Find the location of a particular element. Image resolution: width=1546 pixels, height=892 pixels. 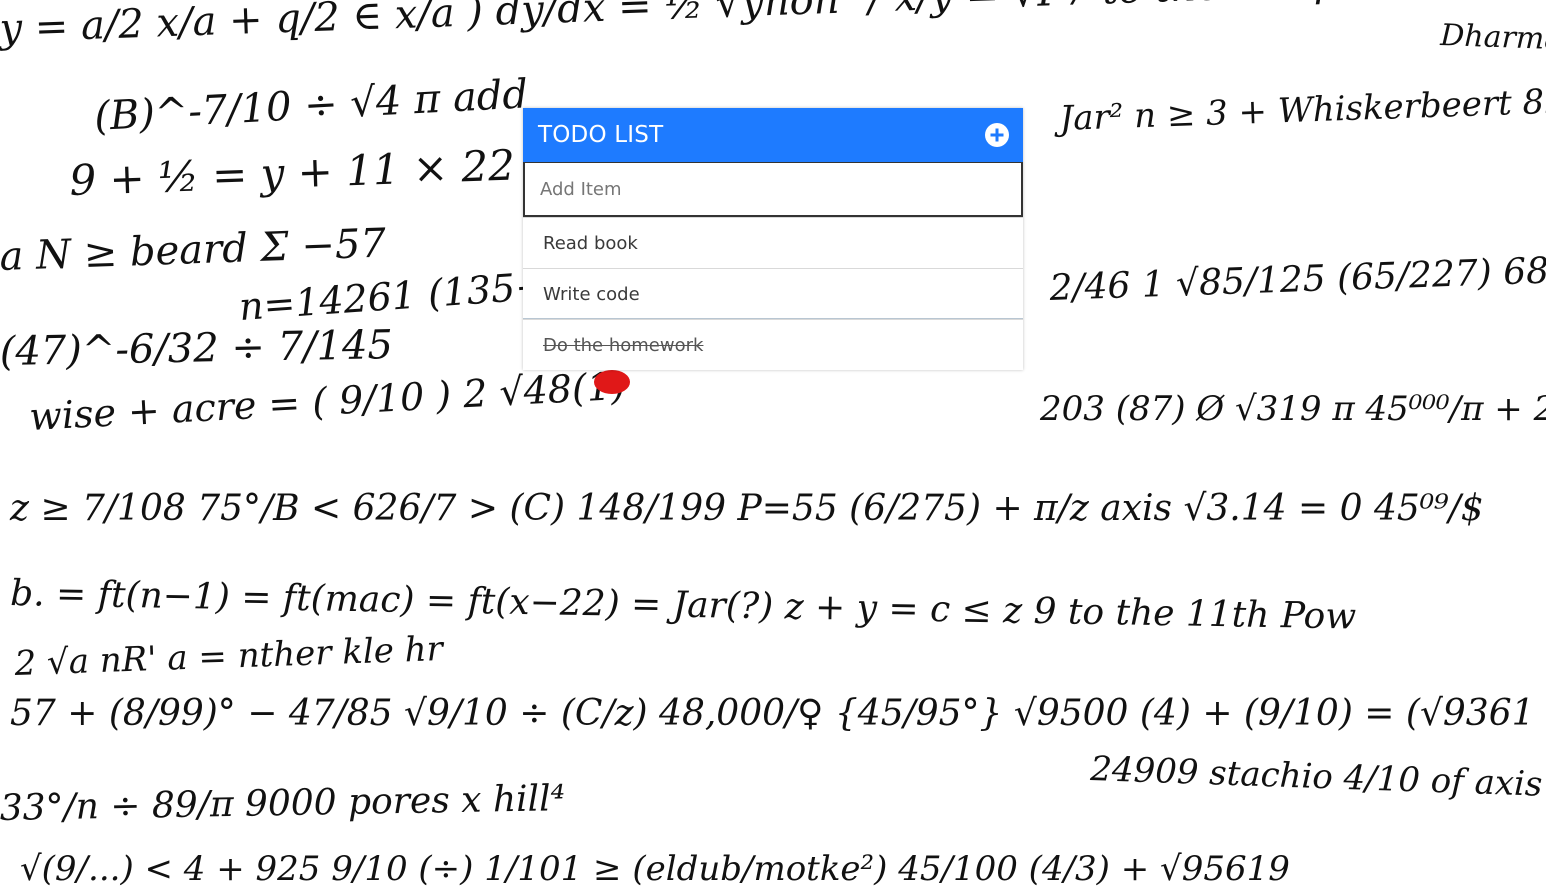

red-scribble-mark is located at coordinates (612, 382).